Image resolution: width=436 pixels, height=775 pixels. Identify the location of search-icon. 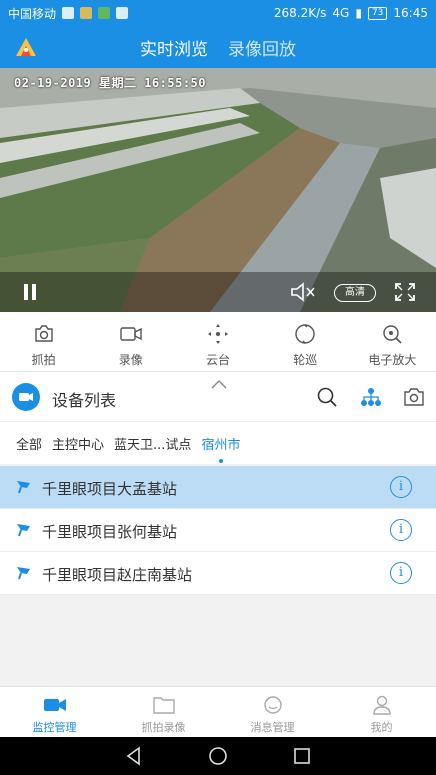
(327, 397).